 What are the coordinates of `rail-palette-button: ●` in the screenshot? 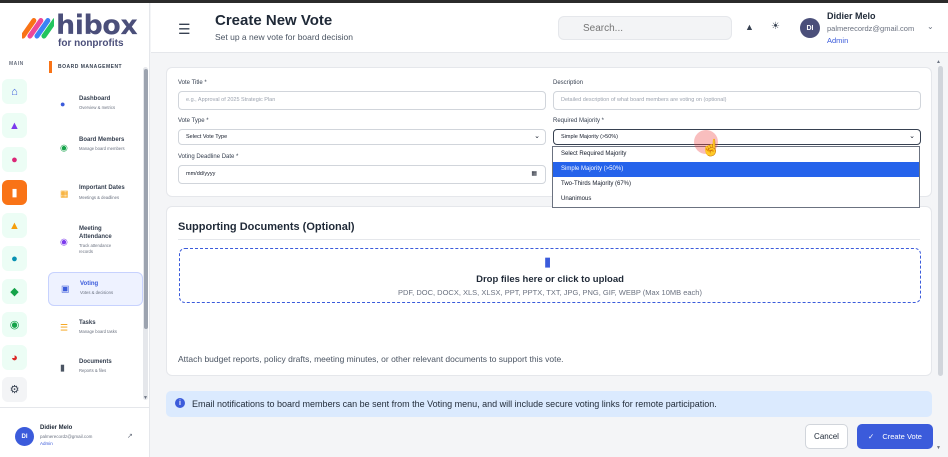 It's located at (14, 159).